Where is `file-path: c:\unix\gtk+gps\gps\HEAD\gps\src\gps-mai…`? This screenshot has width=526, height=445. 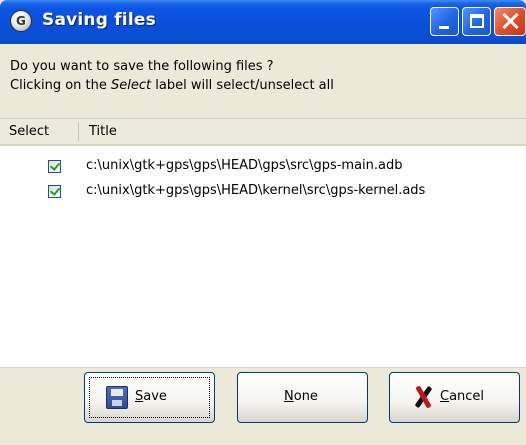 file-path: c:\unix\gtk+gps\gps\HEAD\gps\src\gps-mai… is located at coordinates (244, 165).